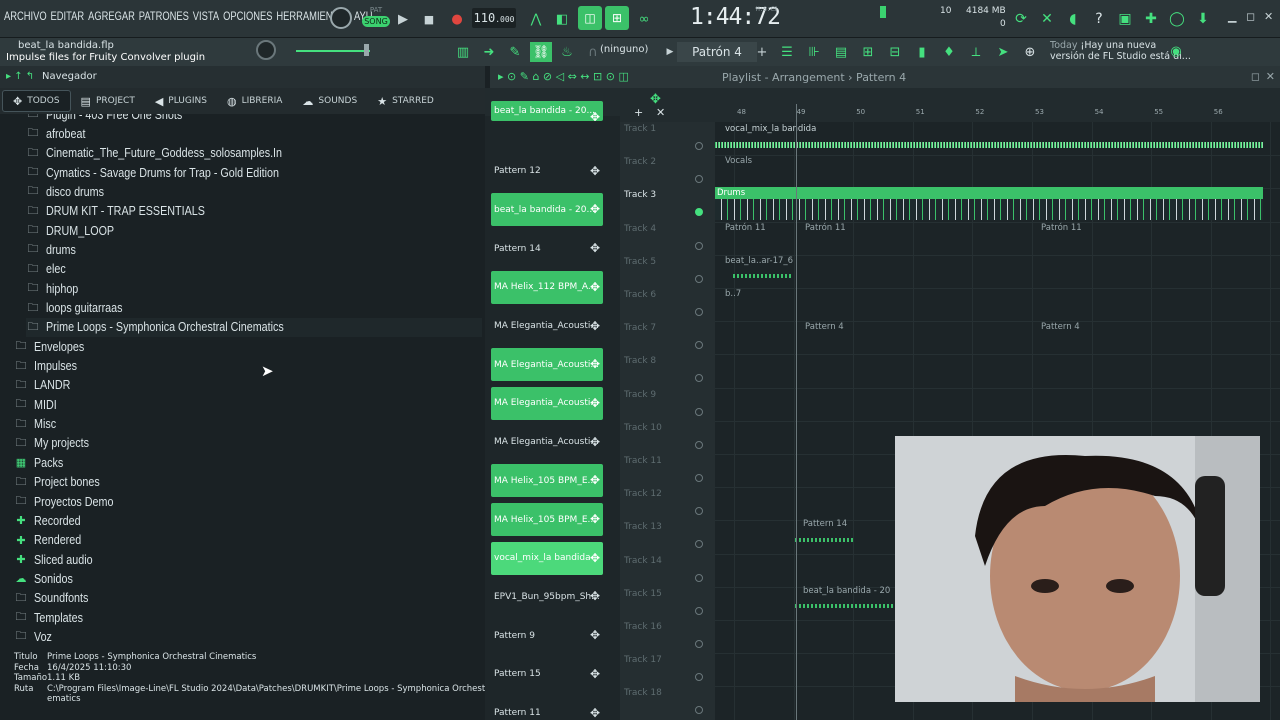 The image size is (1280, 720). What do you see at coordinates (254, 101) in the screenshot?
I see `tab-libreria: ◍ LIBRERIA` at bounding box center [254, 101].